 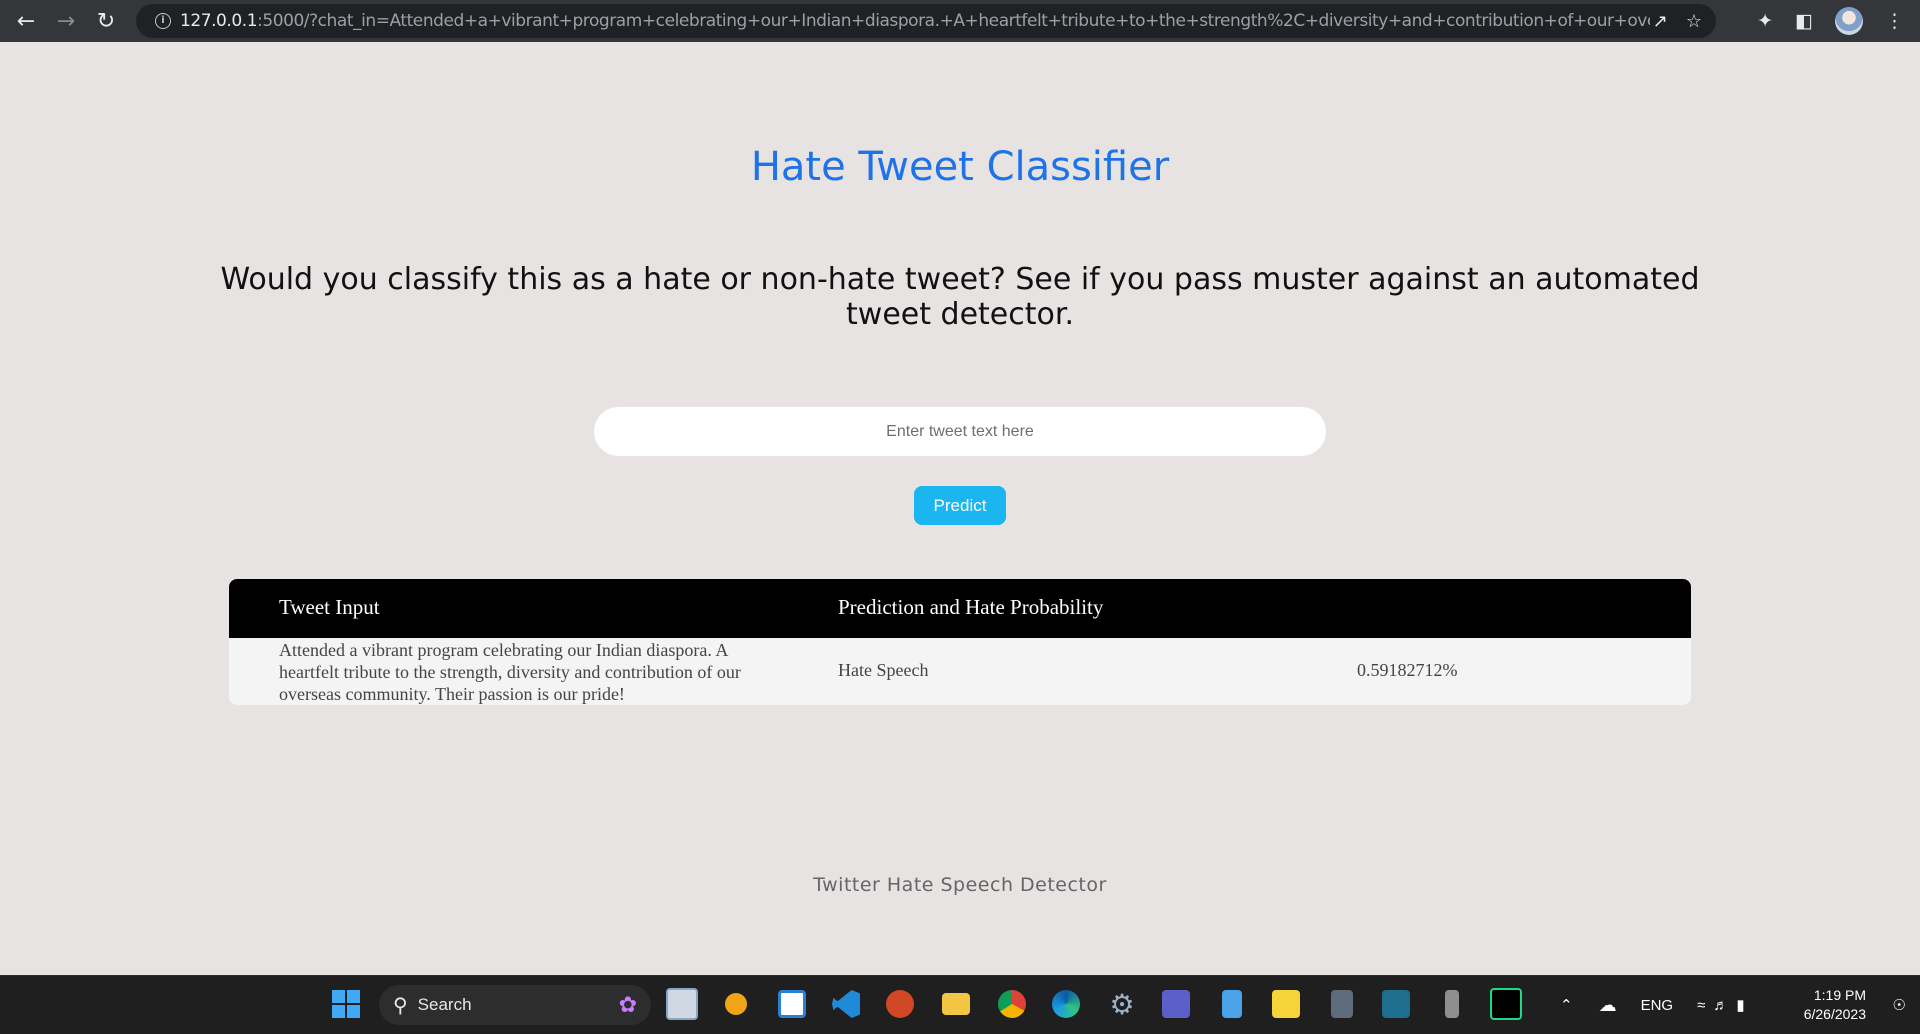 What do you see at coordinates (792, 1004) in the screenshot?
I see `store-icon` at bounding box center [792, 1004].